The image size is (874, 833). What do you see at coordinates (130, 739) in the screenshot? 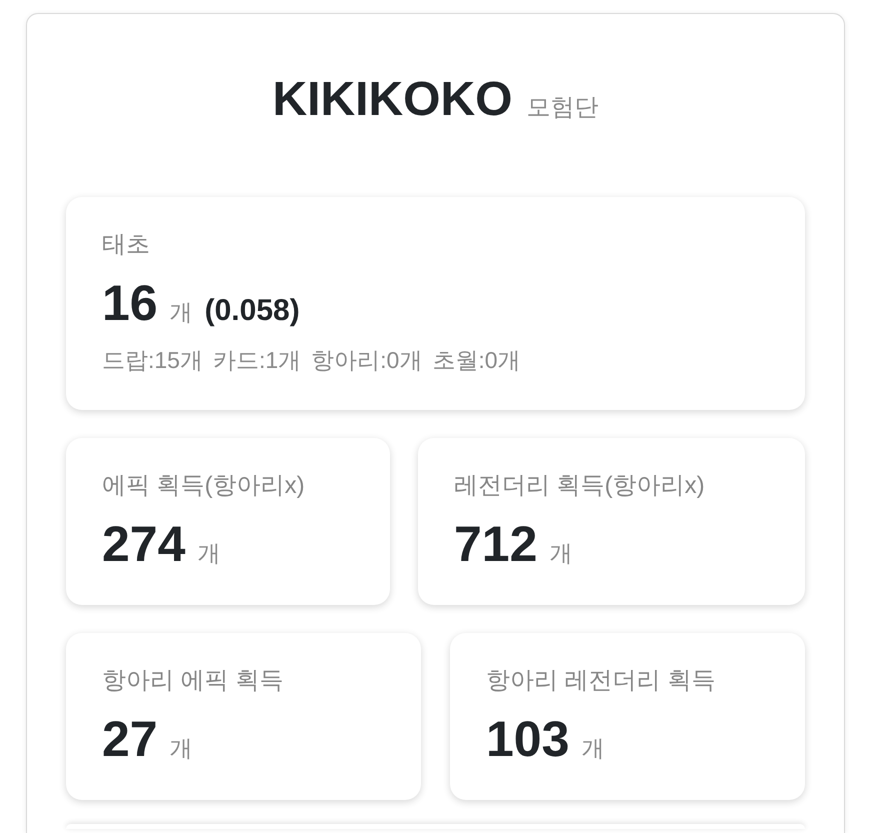
I see `stat-value: 27` at bounding box center [130, 739].